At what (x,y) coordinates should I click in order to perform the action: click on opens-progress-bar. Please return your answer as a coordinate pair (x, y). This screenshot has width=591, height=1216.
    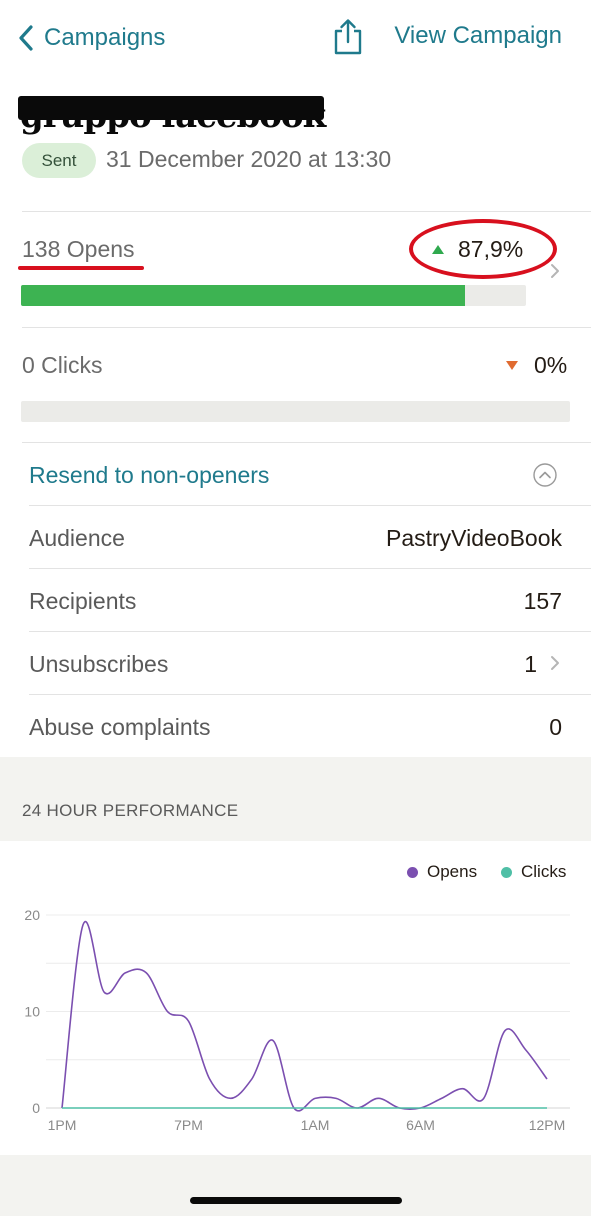
    Looking at the image, I should click on (273, 295).